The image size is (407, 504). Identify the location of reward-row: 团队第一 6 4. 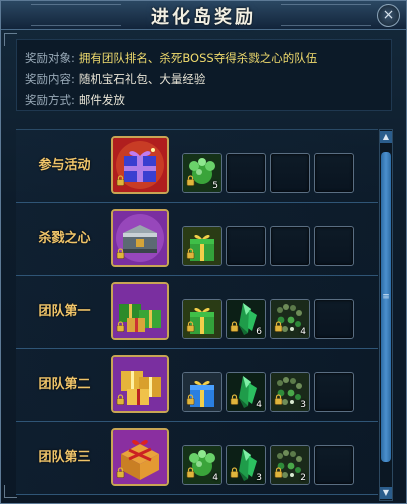
(197, 312).